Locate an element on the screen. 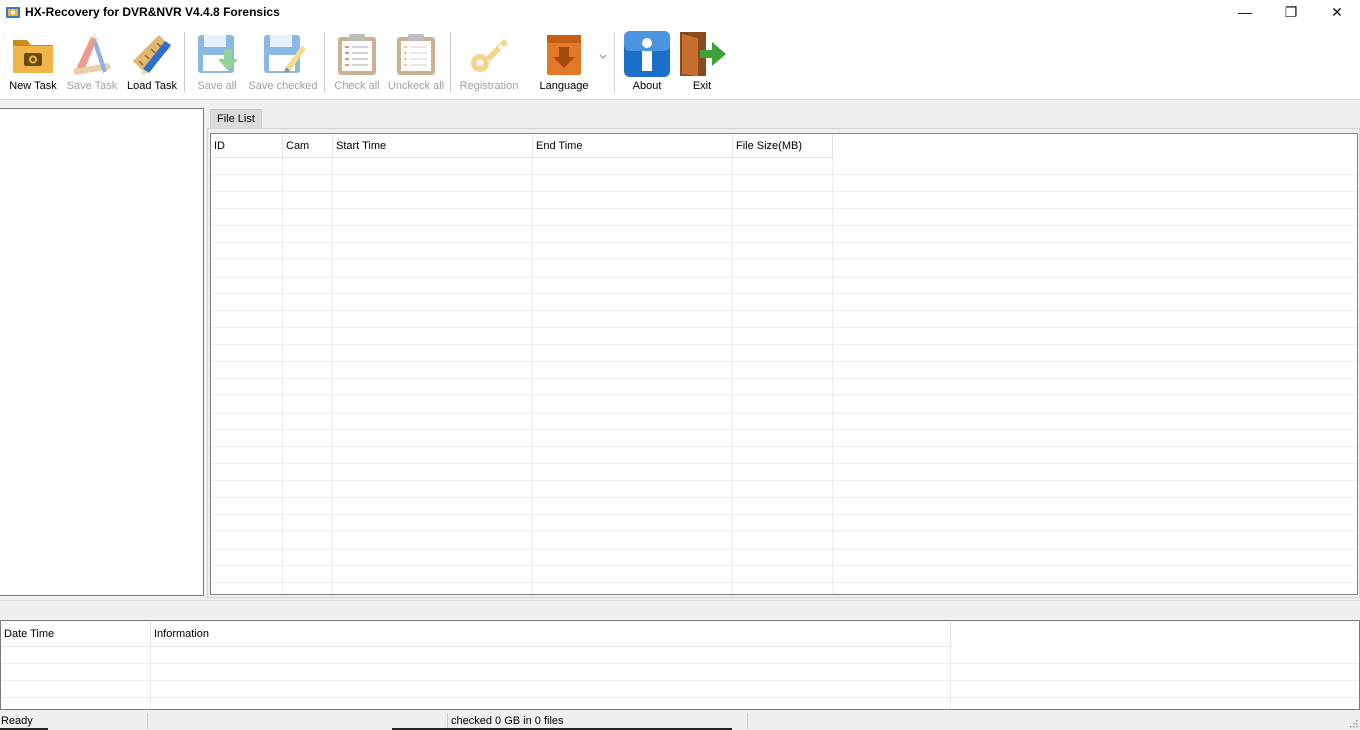 This screenshot has height=730, width=1360. horizontal-splitter is located at coordinates (680, 610).